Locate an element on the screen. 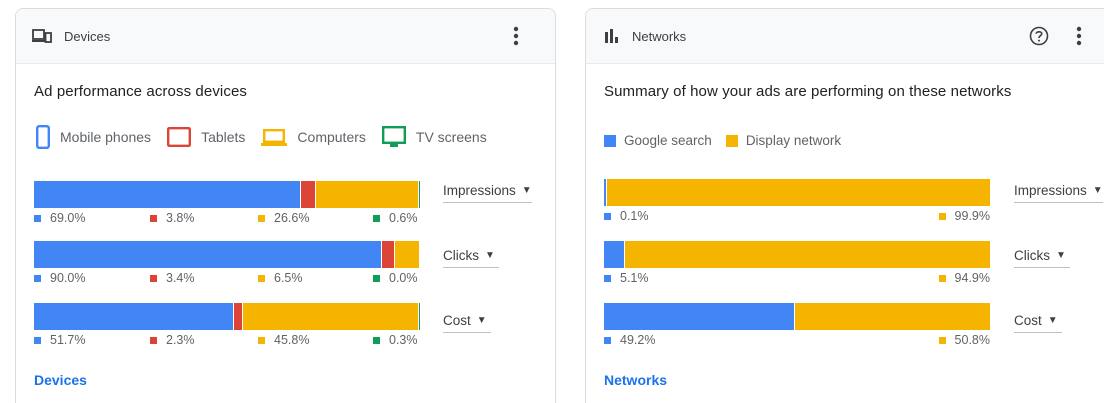 This screenshot has height=403, width=1104. legend-label: TV screens is located at coordinates (451, 137).